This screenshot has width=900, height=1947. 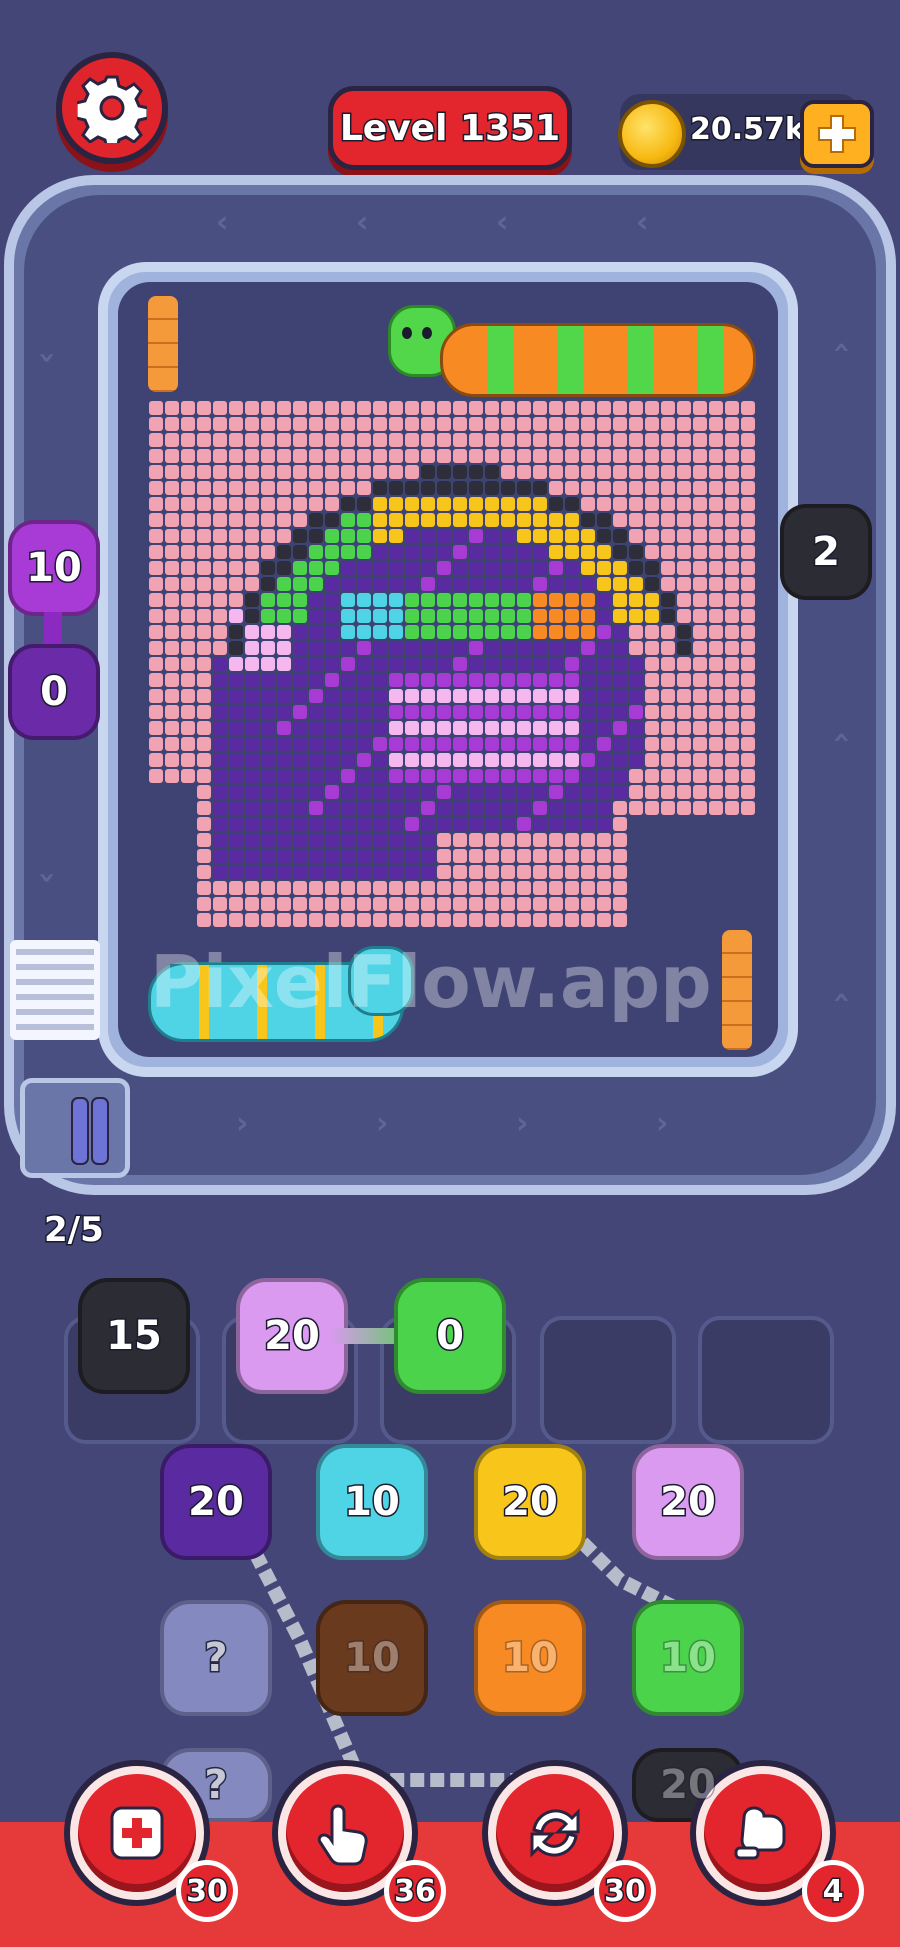 What do you see at coordinates (450, 1336) in the screenshot?
I see `slot-creature: 0` at bounding box center [450, 1336].